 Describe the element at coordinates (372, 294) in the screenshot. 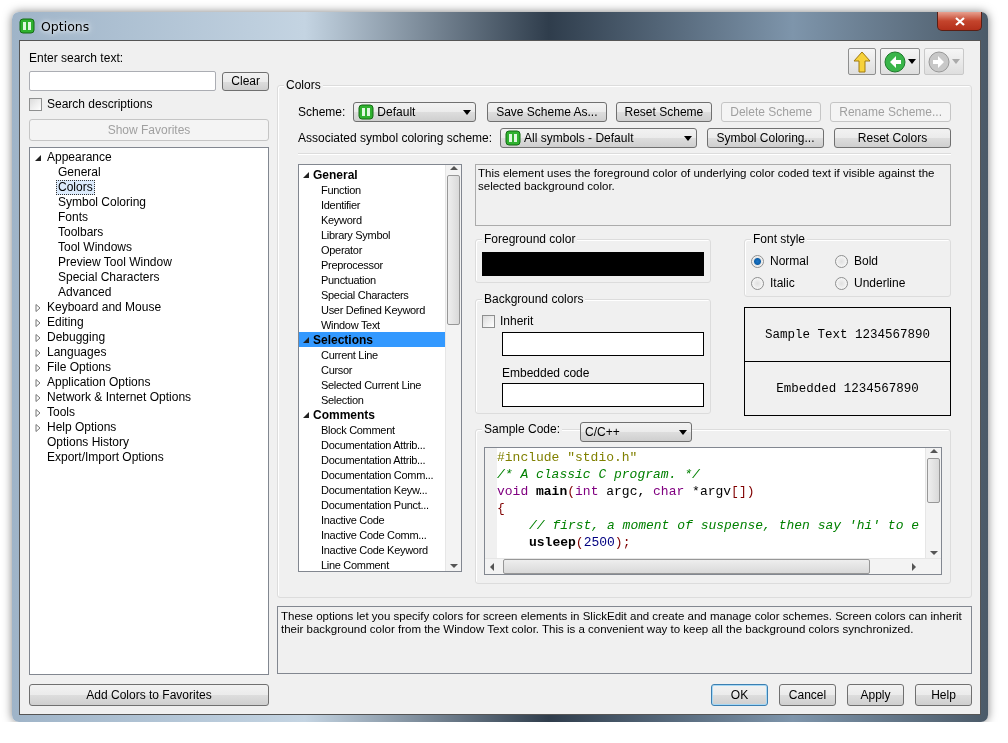

I see `element-item: Special Characters` at that location.